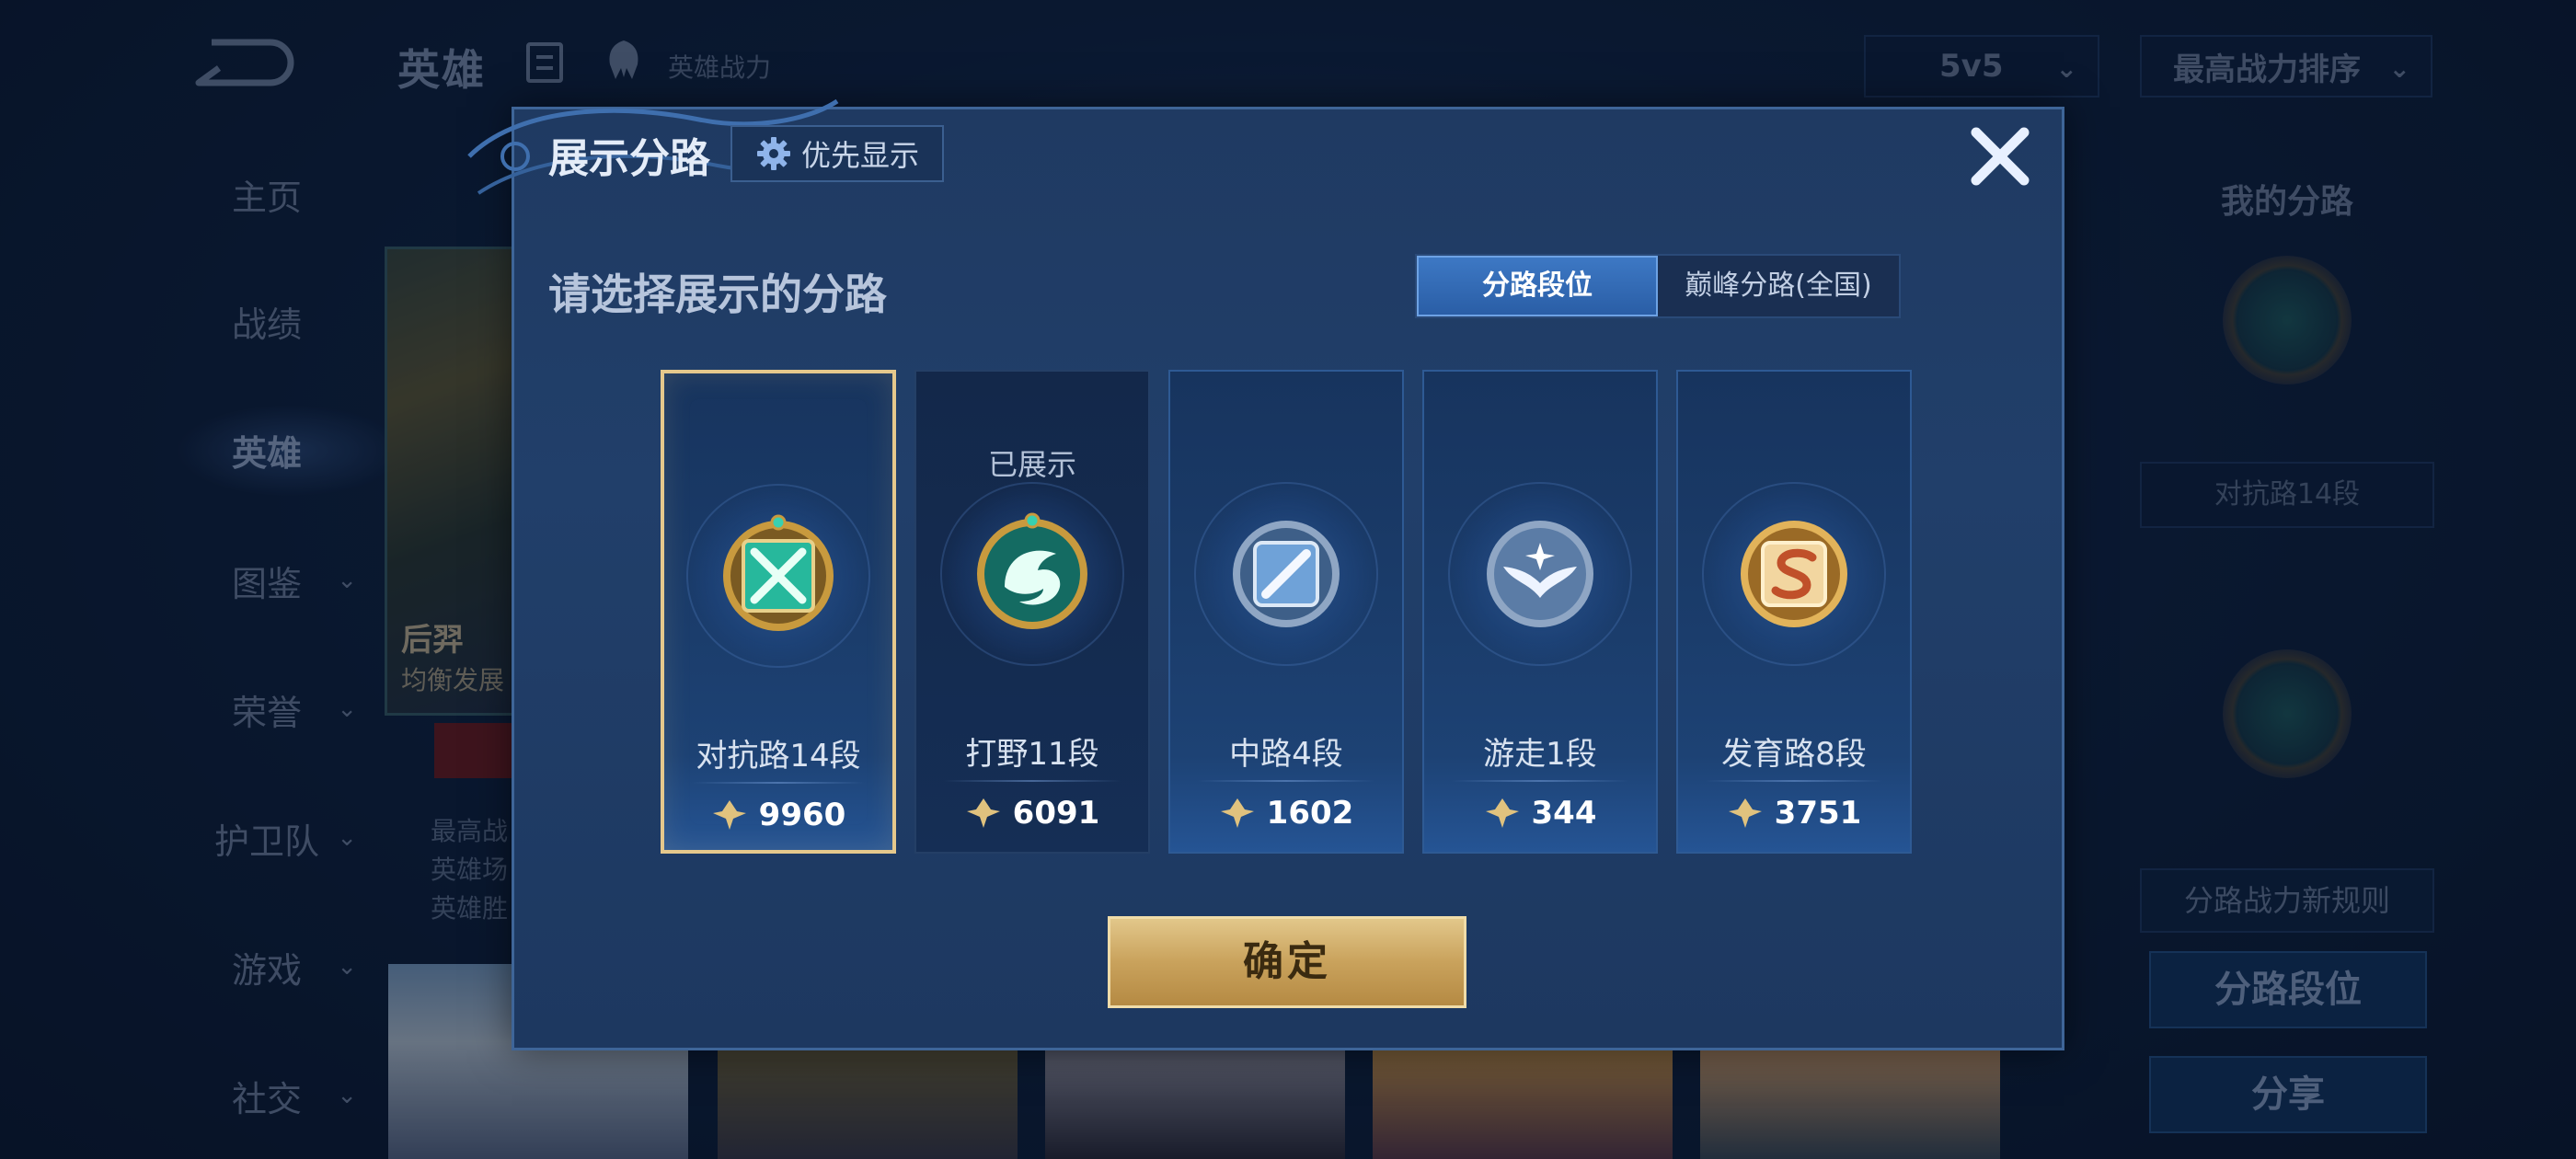 The image size is (2576, 1159). What do you see at coordinates (1540, 574) in the screenshot?
I see `roam-wings-emblem-icon` at bounding box center [1540, 574].